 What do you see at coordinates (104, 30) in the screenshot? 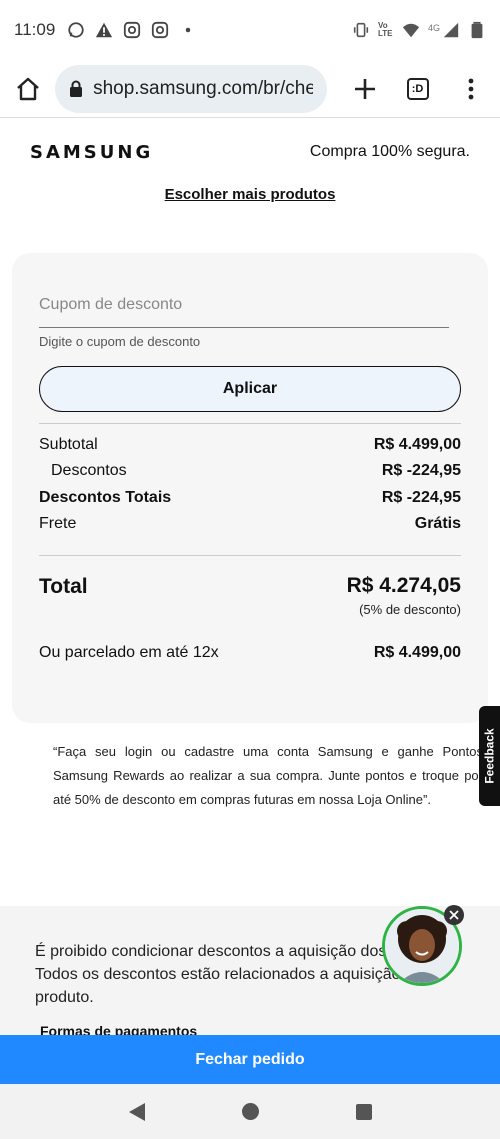
I see `alert-icon` at bounding box center [104, 30].